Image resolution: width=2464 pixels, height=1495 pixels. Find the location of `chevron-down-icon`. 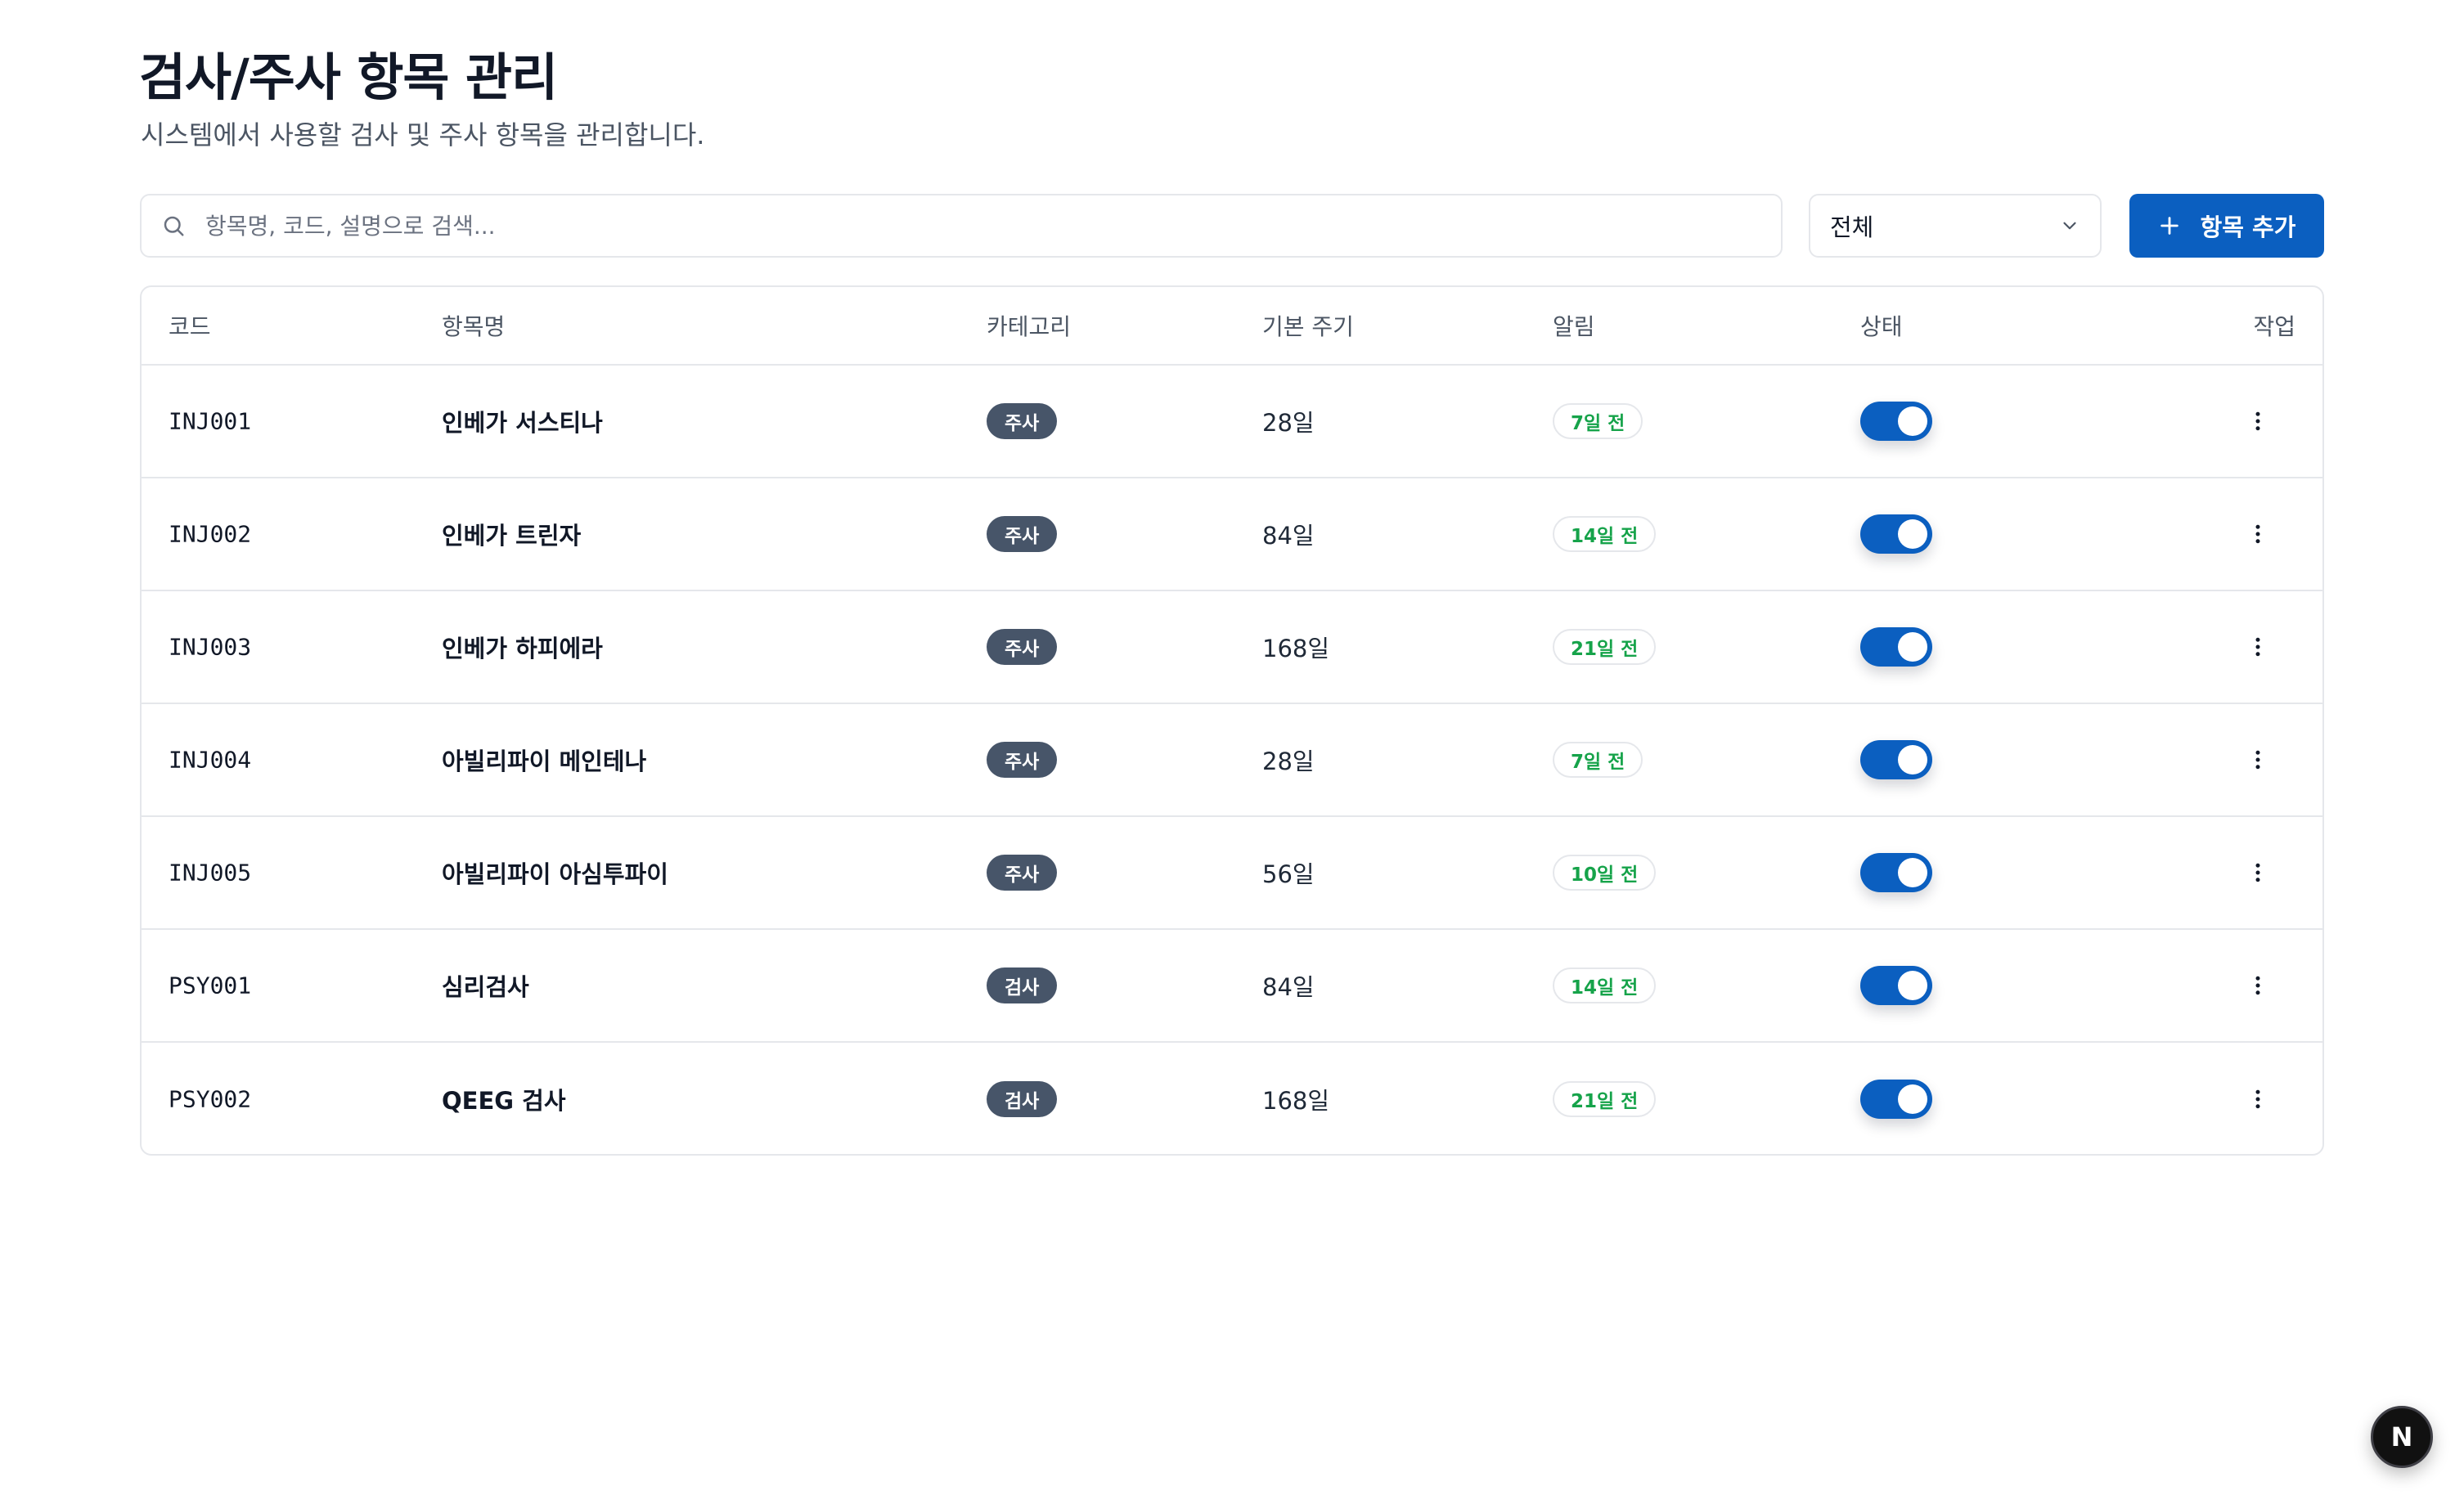

chevron-down-icon is located at coordinates (2069, 225).